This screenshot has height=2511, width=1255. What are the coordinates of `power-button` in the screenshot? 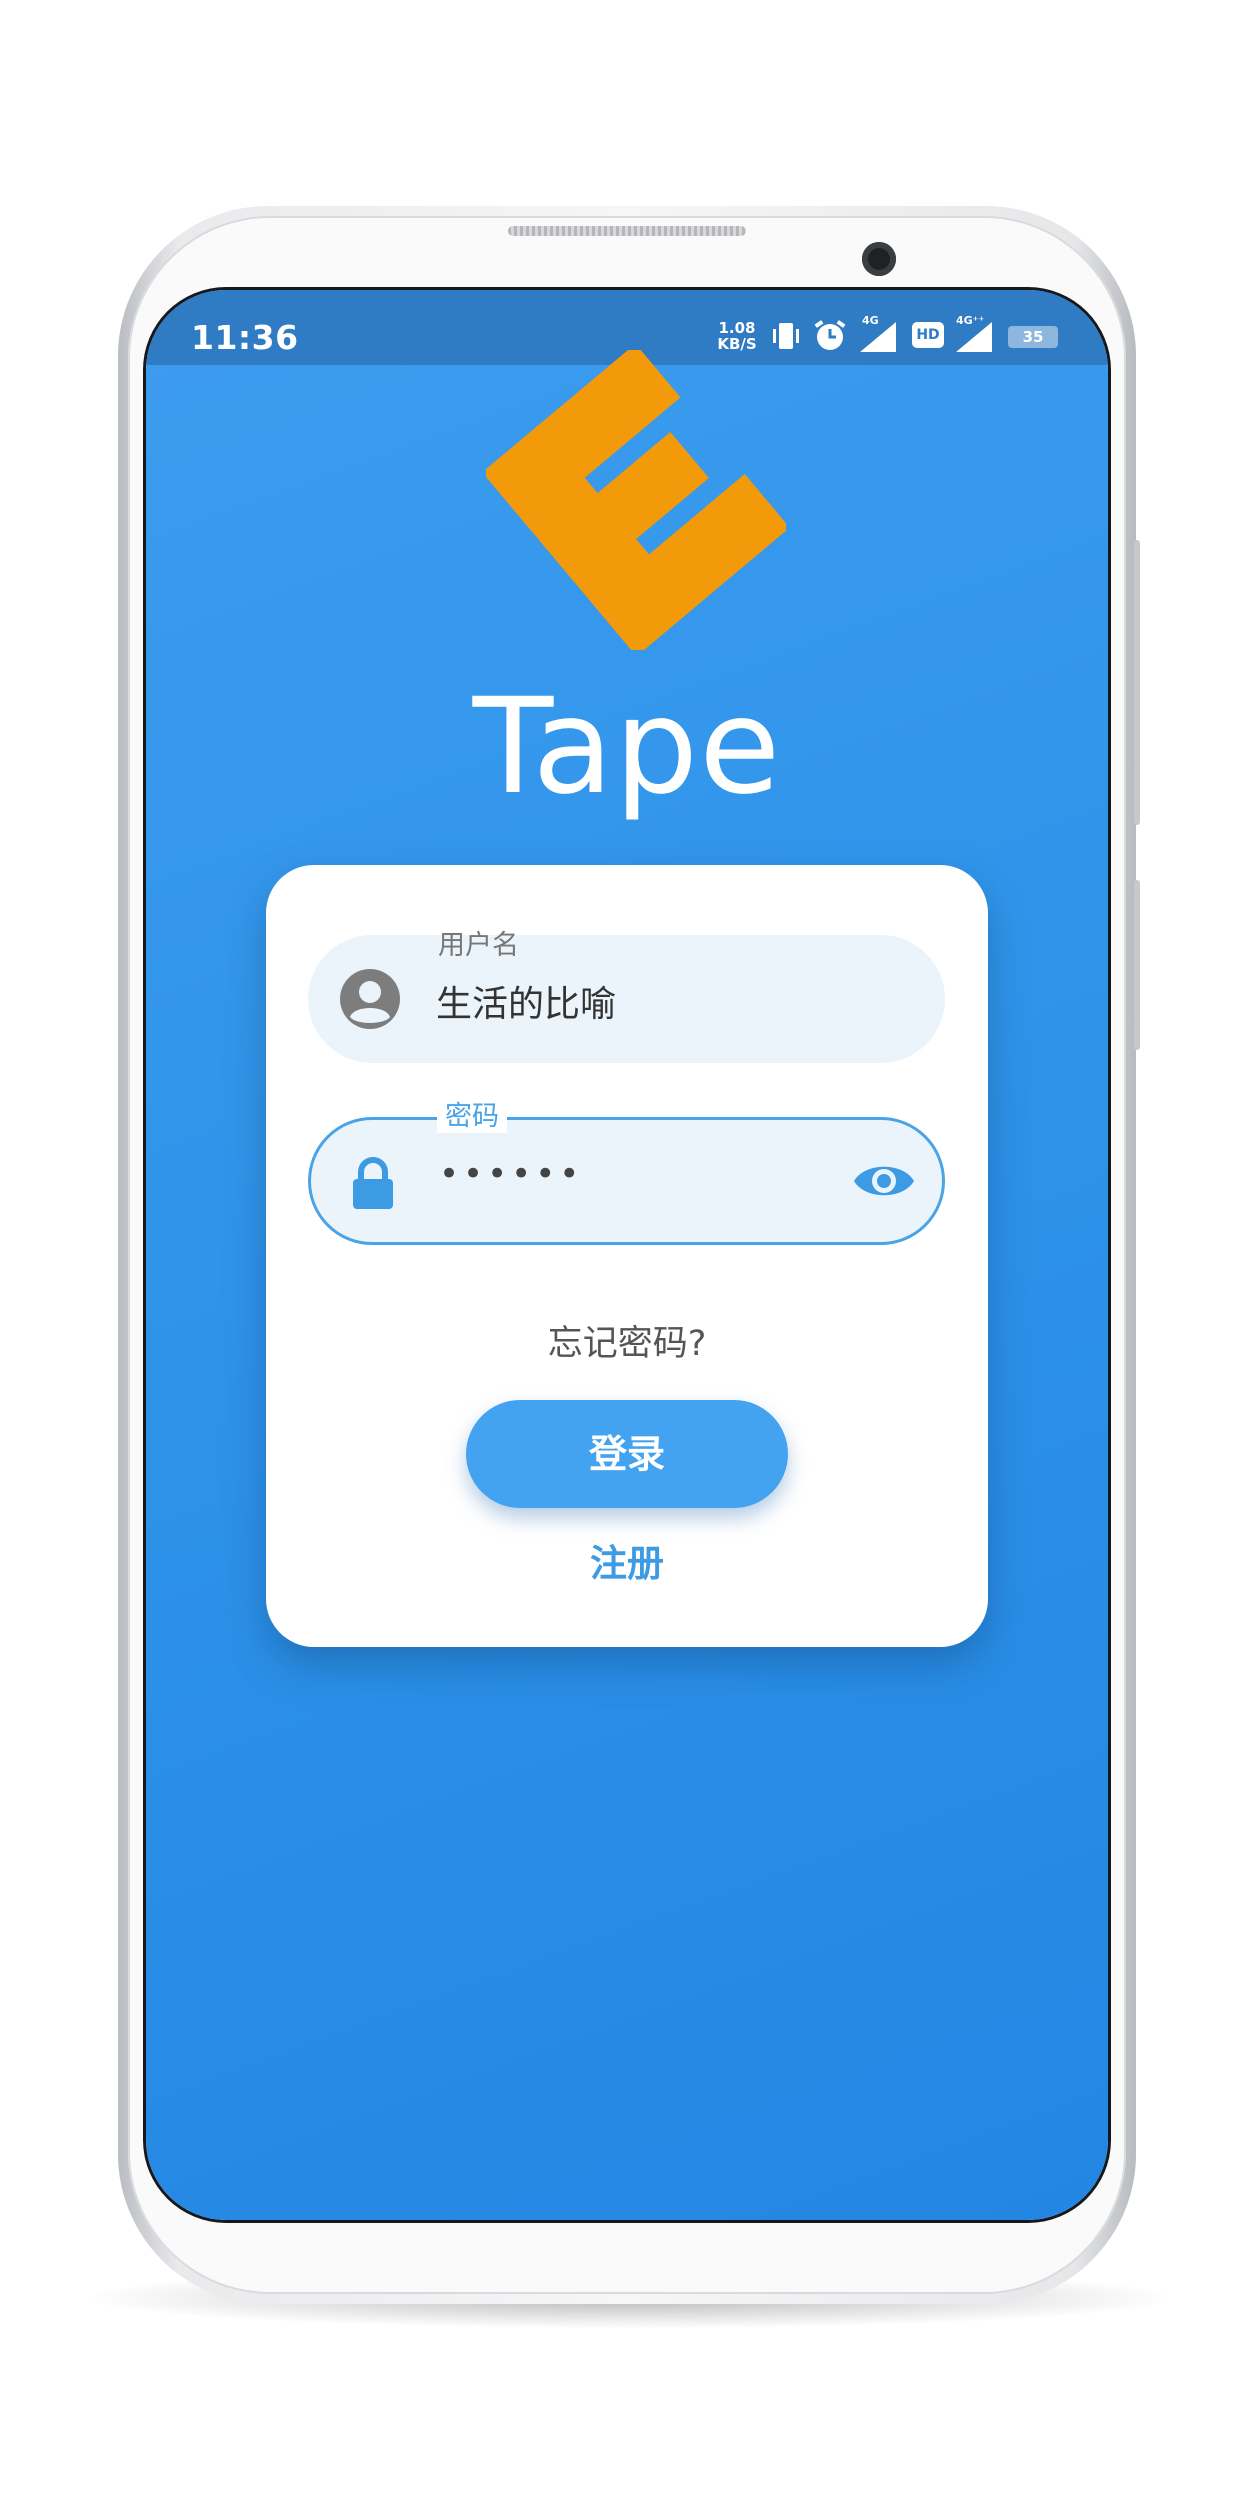 It's located at (1137, 965).